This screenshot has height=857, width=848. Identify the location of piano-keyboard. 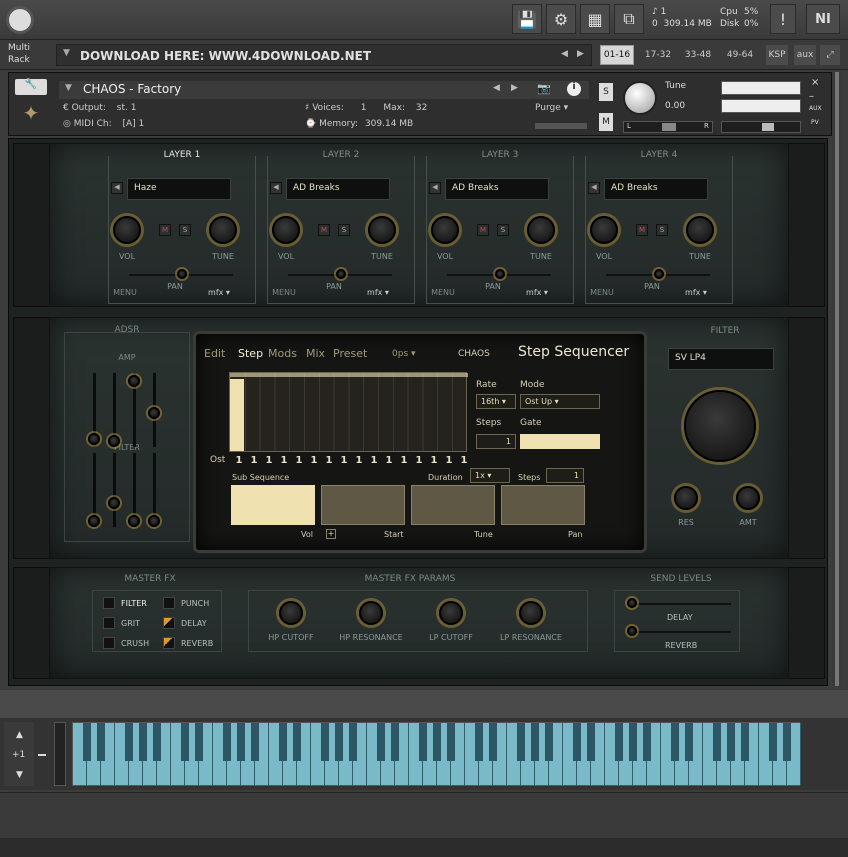
(436, 754).